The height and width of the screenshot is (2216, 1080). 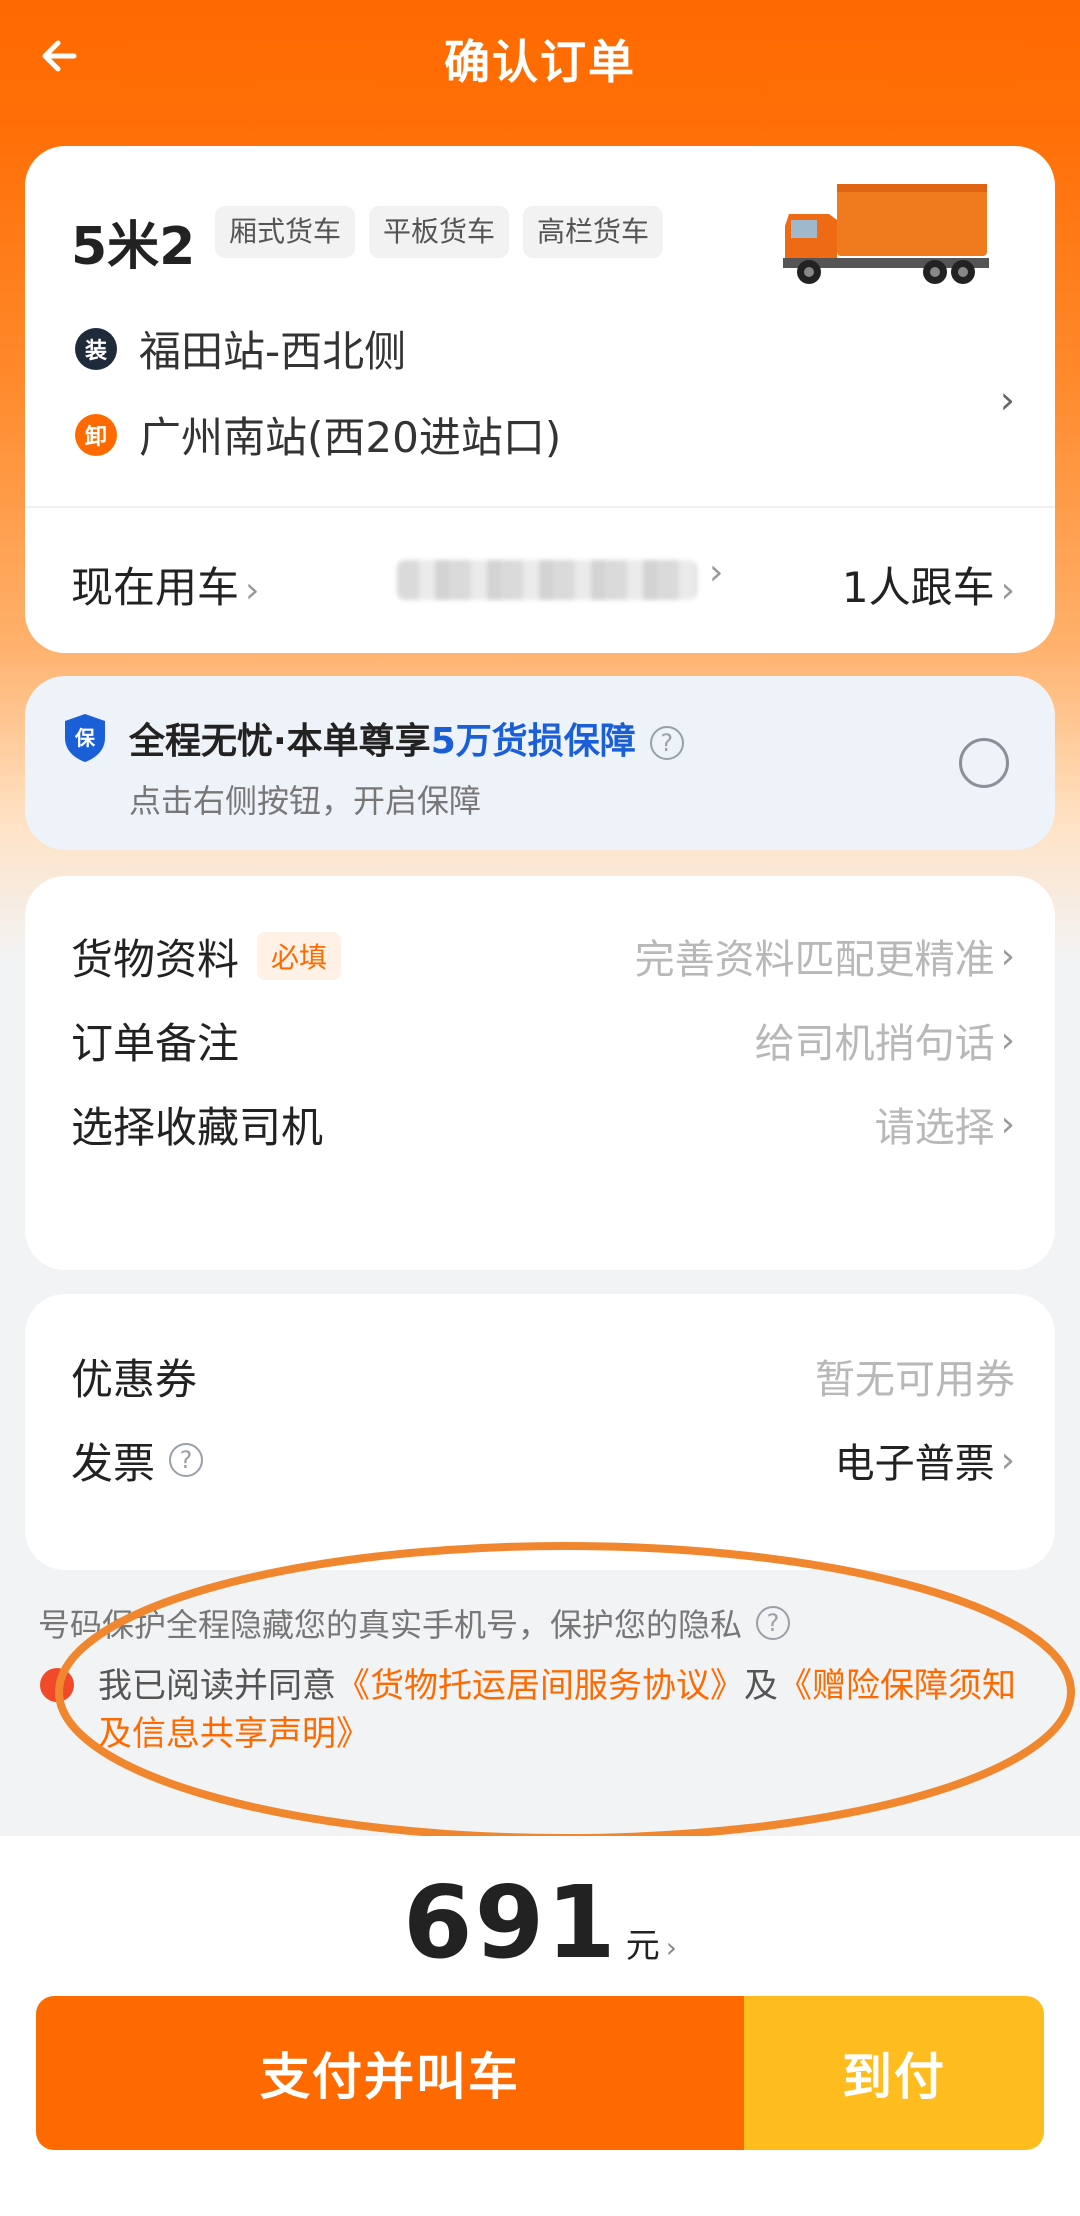 I want to click on price-amount: 691, so click(x=510, y=1922).